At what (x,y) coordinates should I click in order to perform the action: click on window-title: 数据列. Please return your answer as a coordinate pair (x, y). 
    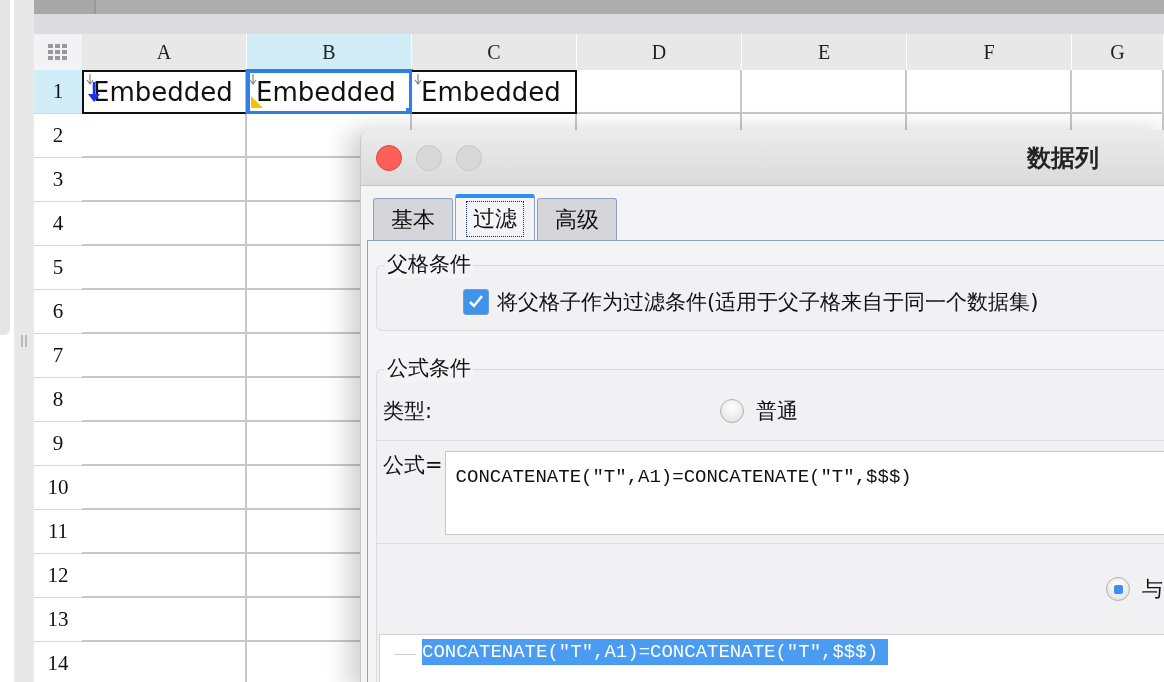
    Looking at the image, I should click on (1063, 158).